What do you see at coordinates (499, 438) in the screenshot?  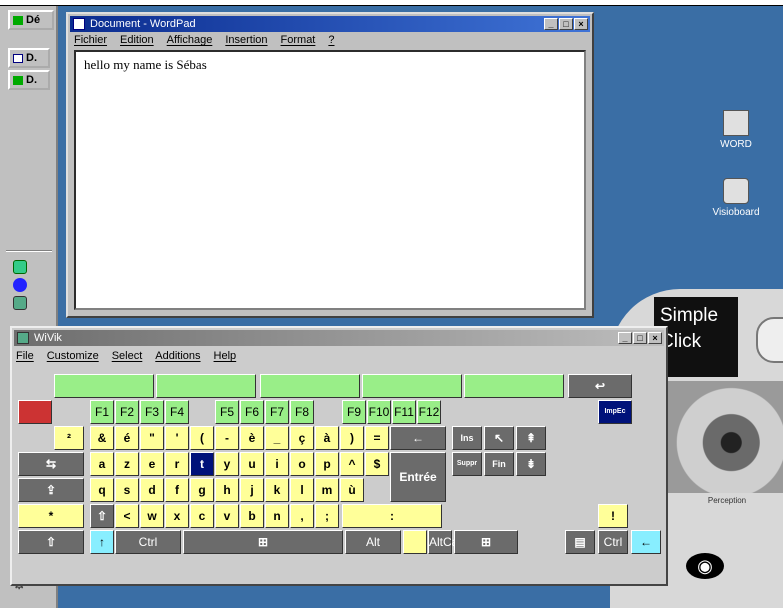 I see `key-↖: ↖` at bounding box center [499, 438].